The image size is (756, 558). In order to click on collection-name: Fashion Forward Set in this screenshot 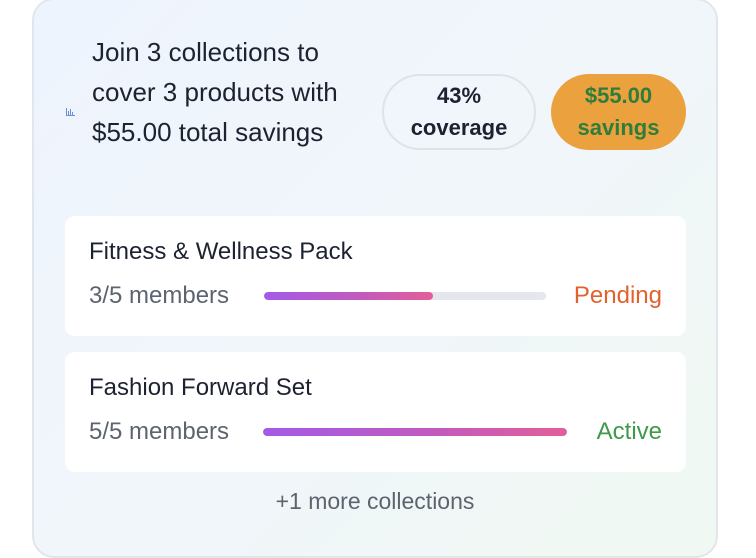, I will do `click(200, 387)`.